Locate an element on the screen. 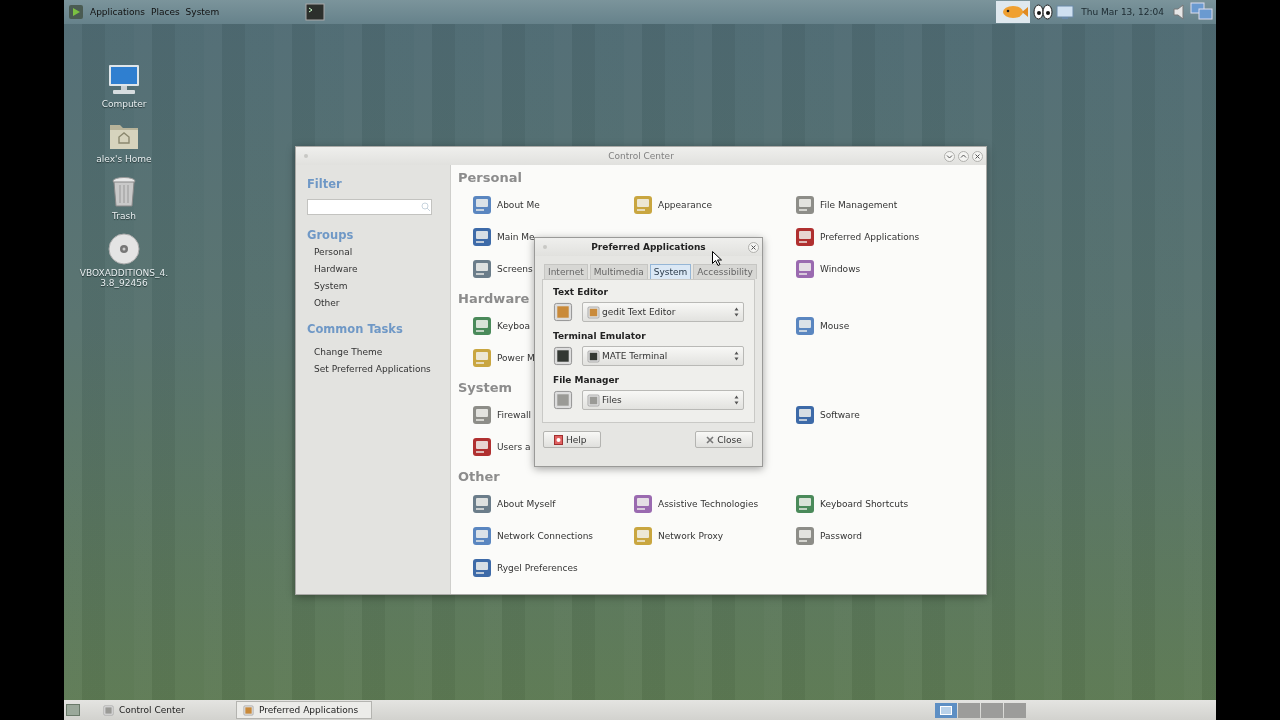  play-icon is located at coordinates (76, 12).